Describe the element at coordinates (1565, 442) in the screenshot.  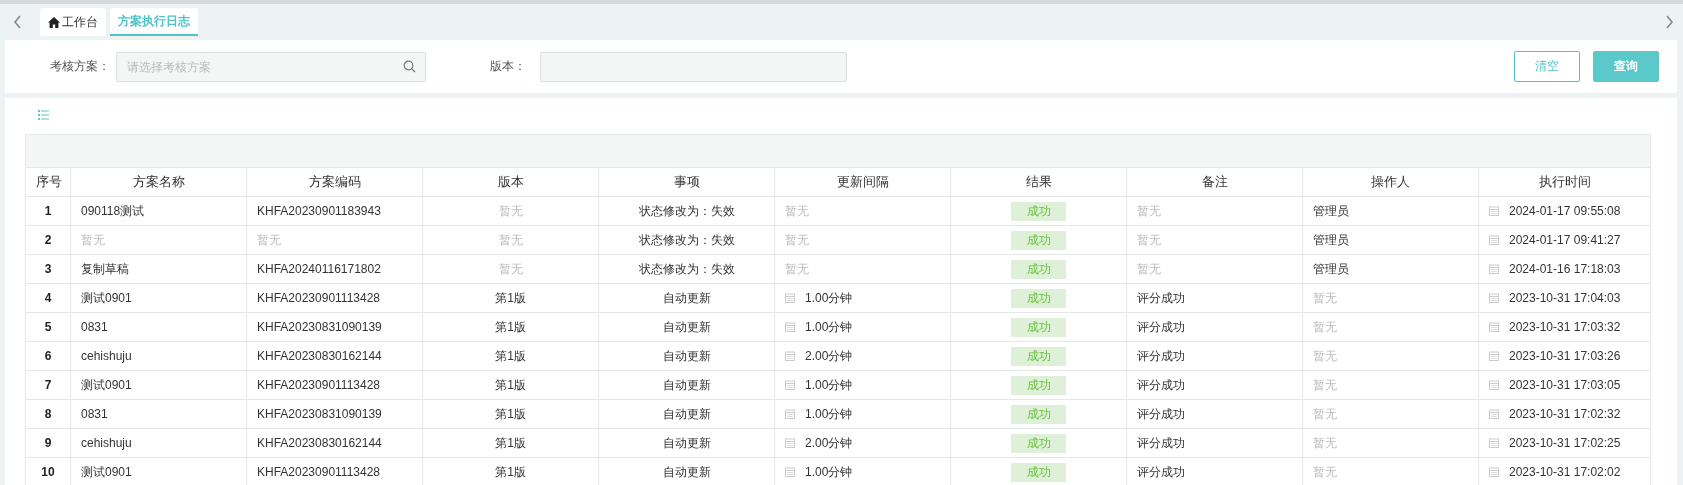
I see `table-cell-text: 2023-10-31 17:02:25` at that location.